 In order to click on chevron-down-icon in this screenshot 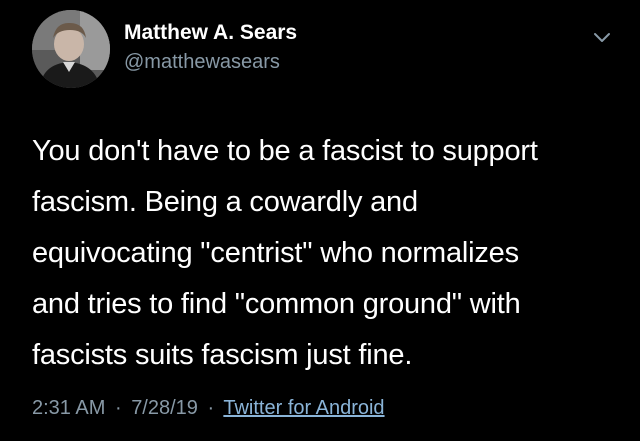, I will do `click(602, 38)`.